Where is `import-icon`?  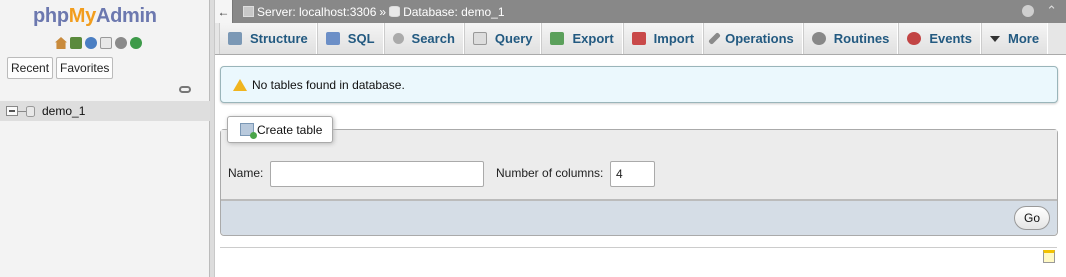
import-icon is located at coordinates (638, 38).